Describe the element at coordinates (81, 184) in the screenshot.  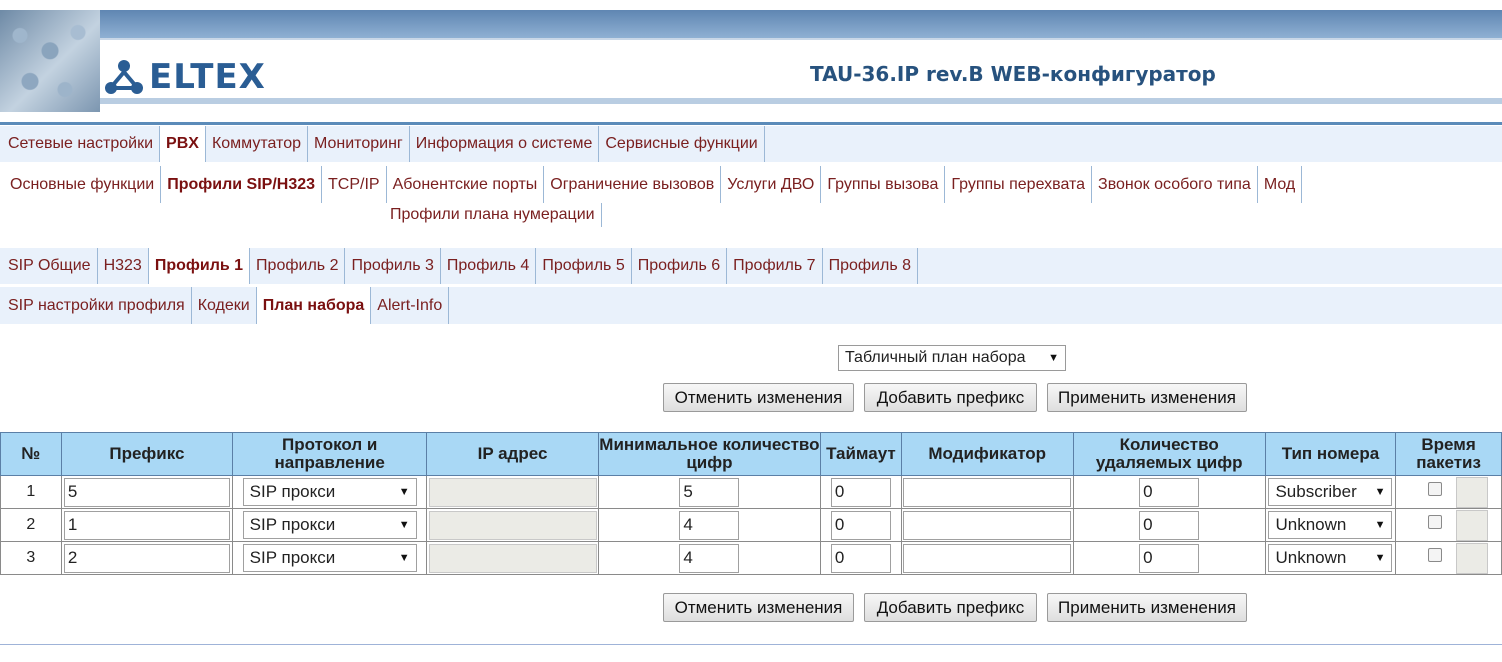
I see `pbx-menu-item-1: Основные функции` at that location.